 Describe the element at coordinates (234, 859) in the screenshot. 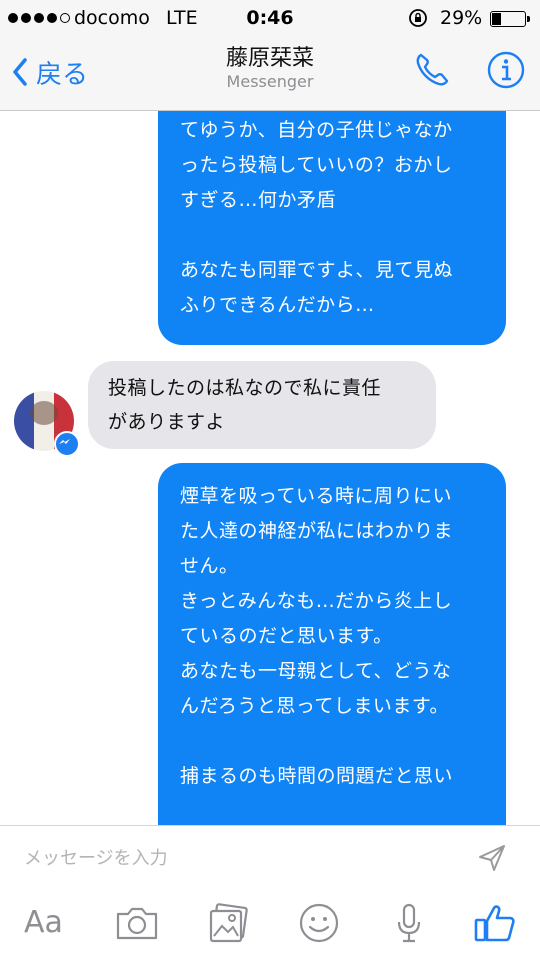

I see `message-input: メッセージを入力` at that location.